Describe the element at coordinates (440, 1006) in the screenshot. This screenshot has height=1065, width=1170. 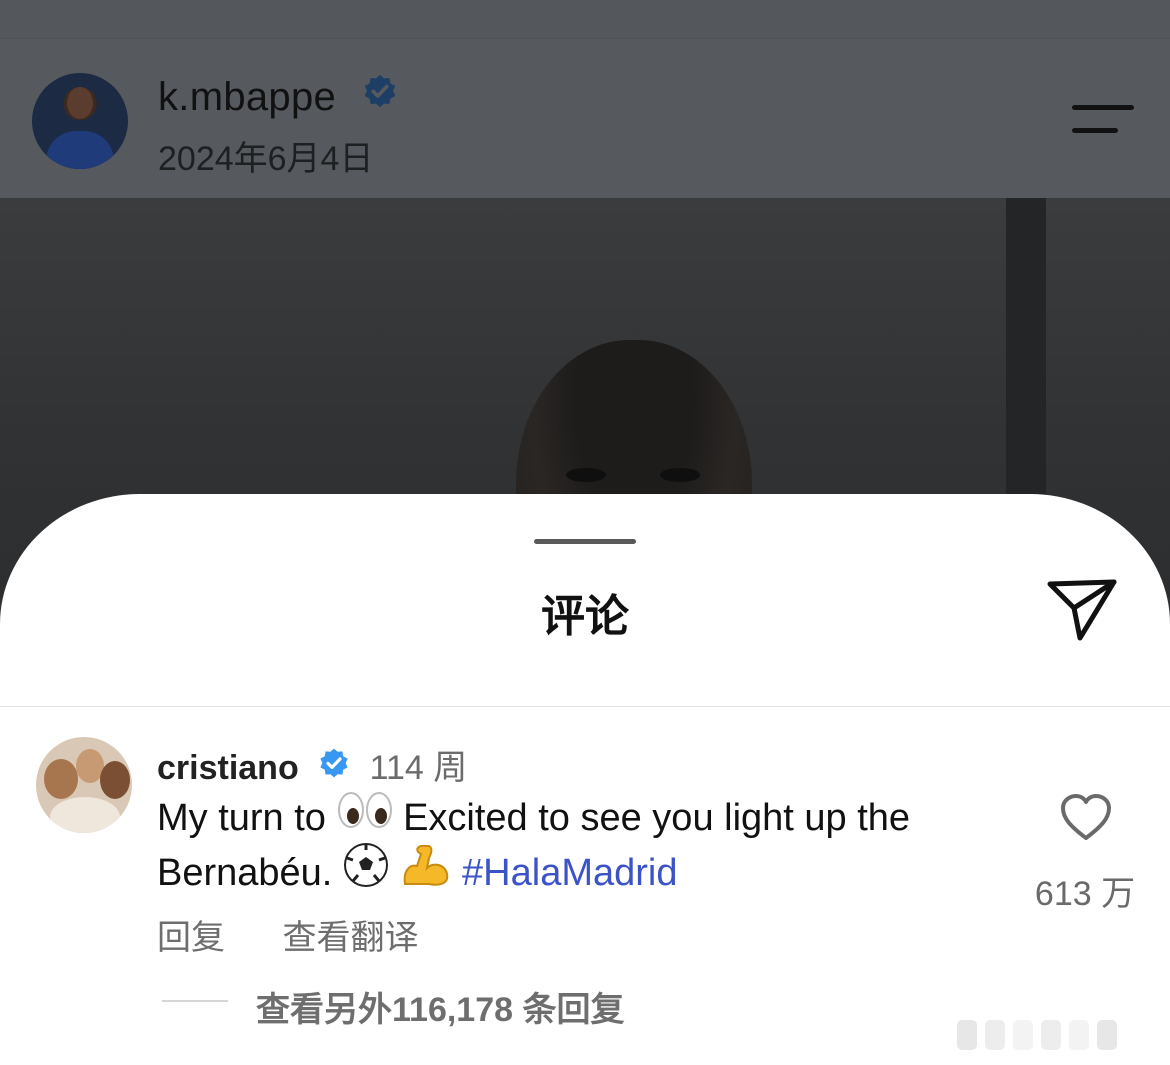
I see `view-replies-button: 查看另外116,178 条回复` at that location.